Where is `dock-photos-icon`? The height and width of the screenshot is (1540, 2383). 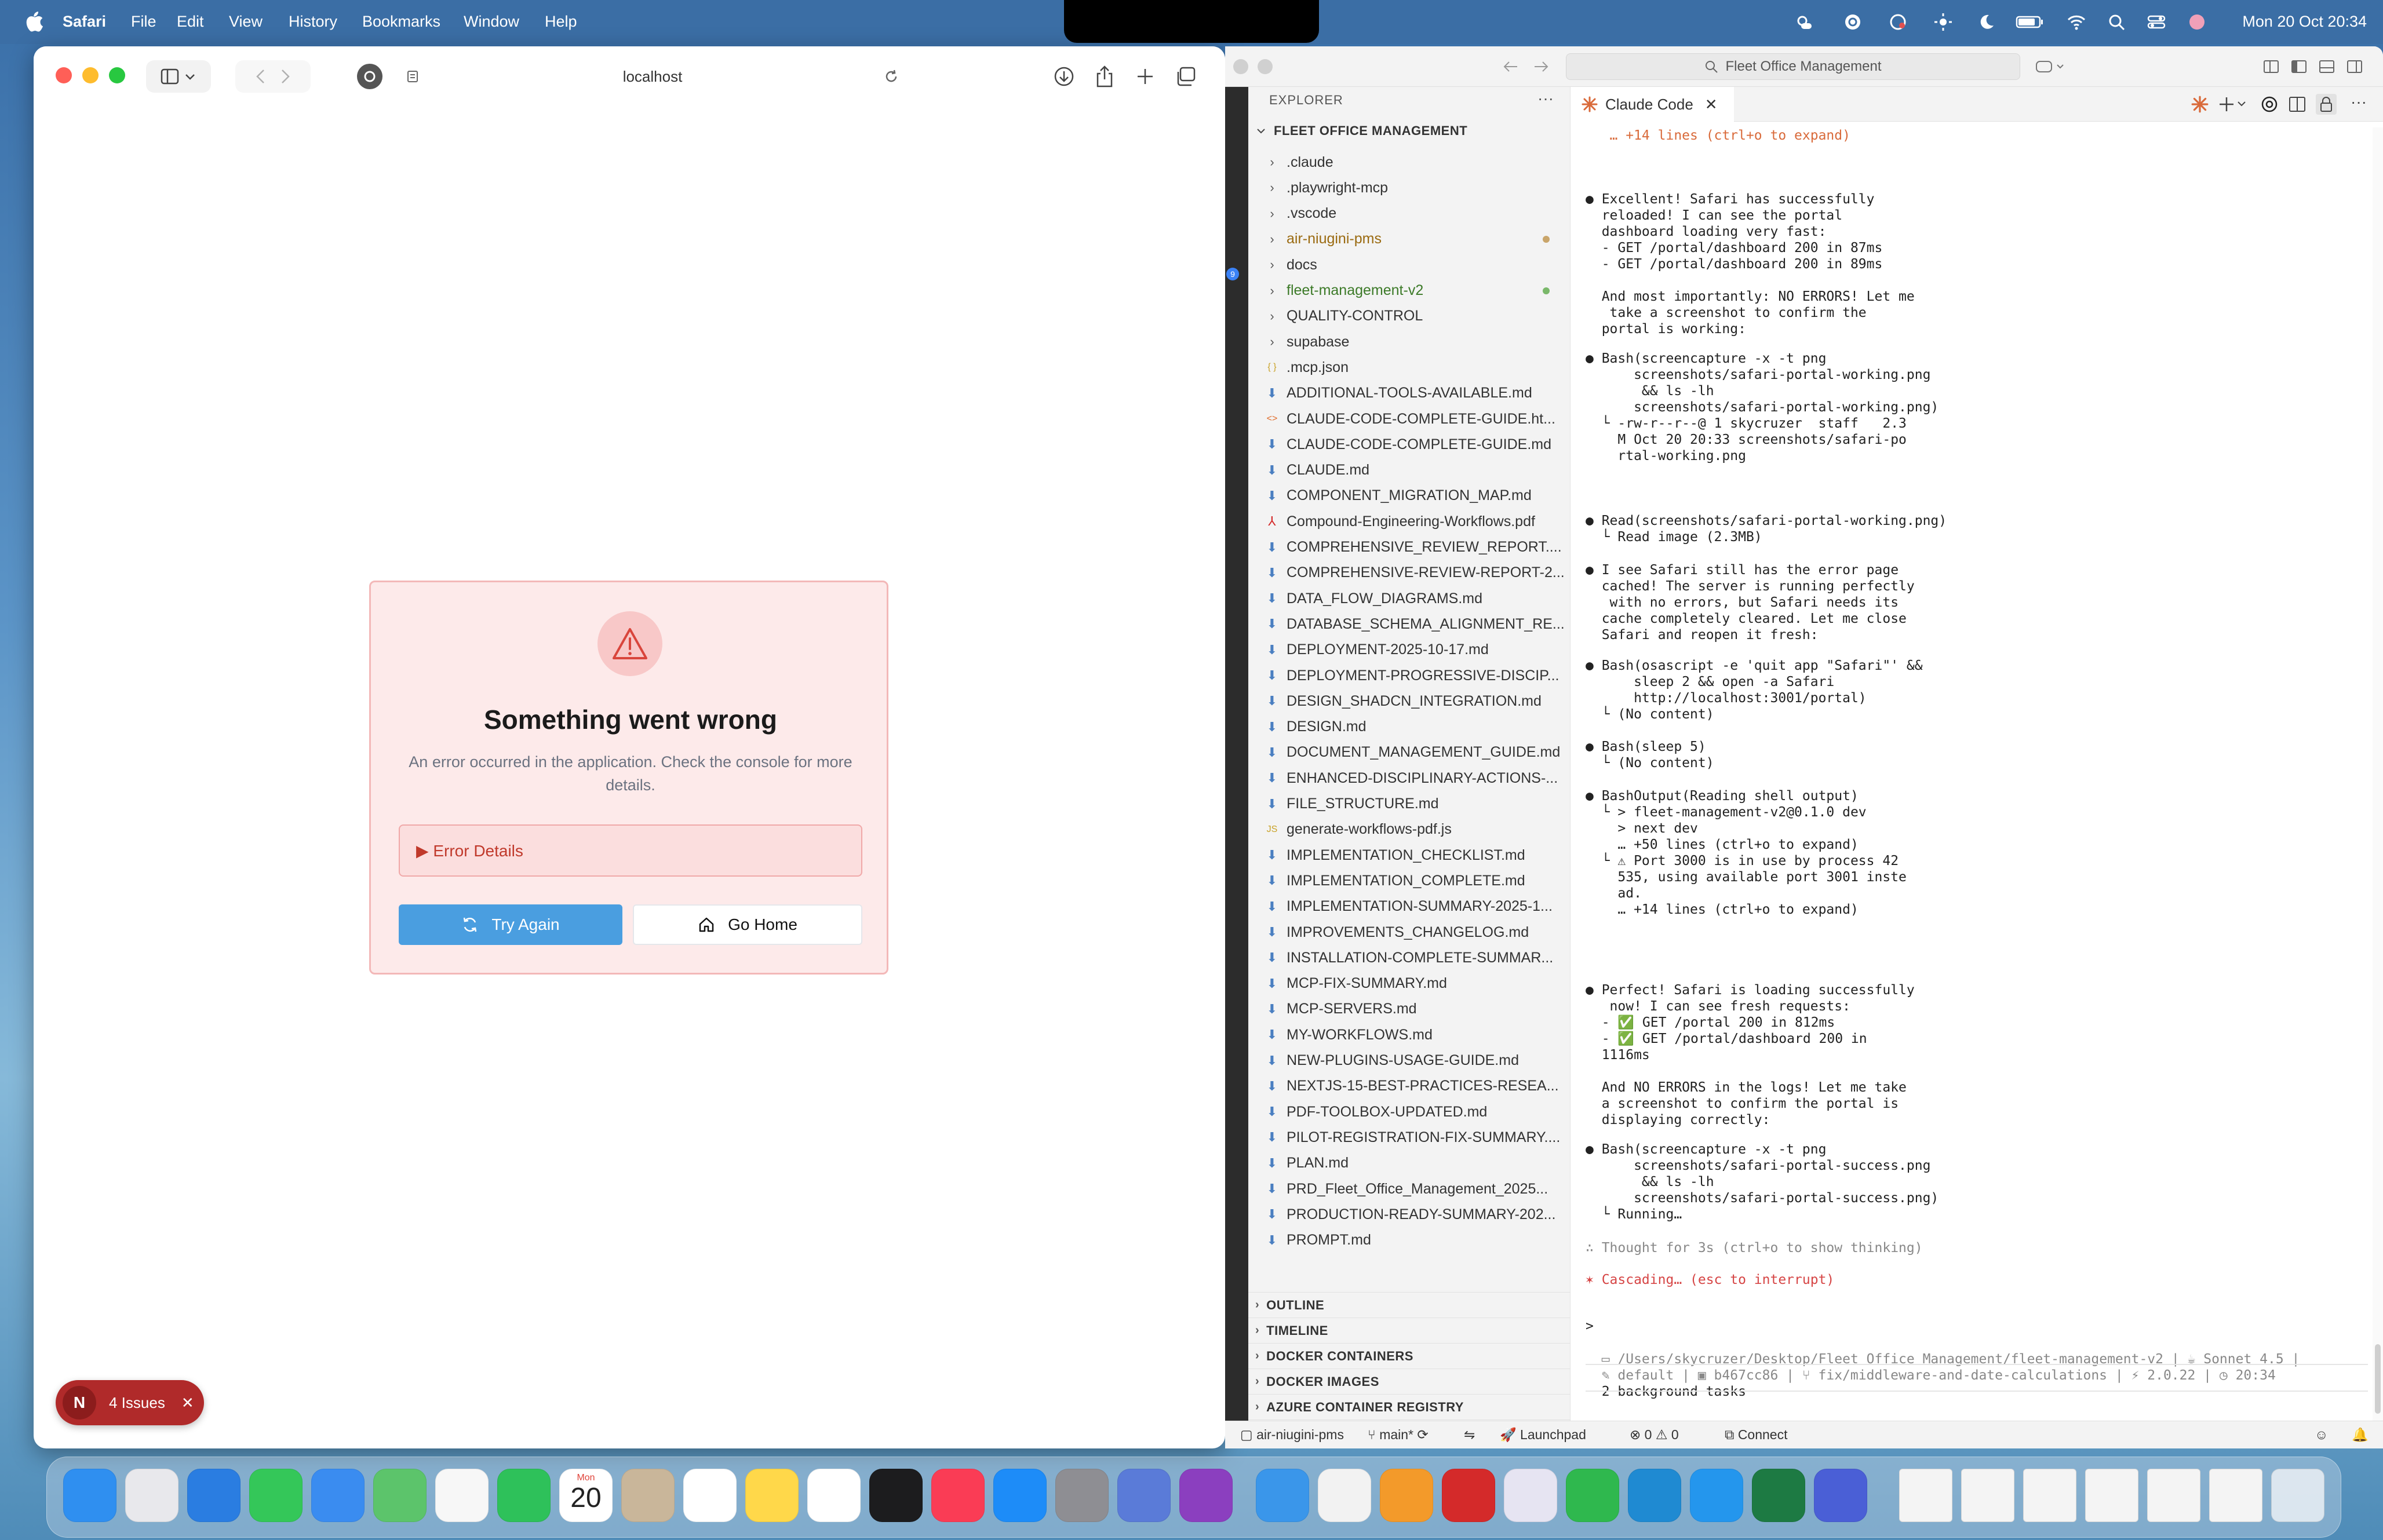 dock-photos-icon is located at coordinates (462, 1495).